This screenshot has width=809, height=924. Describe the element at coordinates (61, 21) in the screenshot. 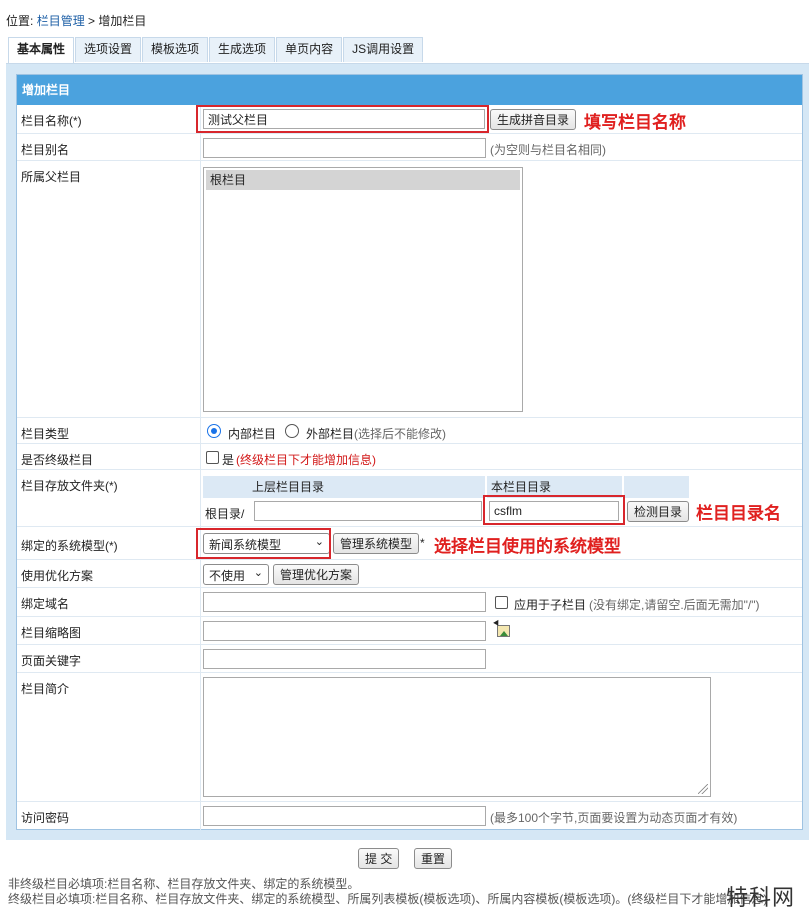

I see `breadcrumb-link-column-manage: 栏目管理` at that location.